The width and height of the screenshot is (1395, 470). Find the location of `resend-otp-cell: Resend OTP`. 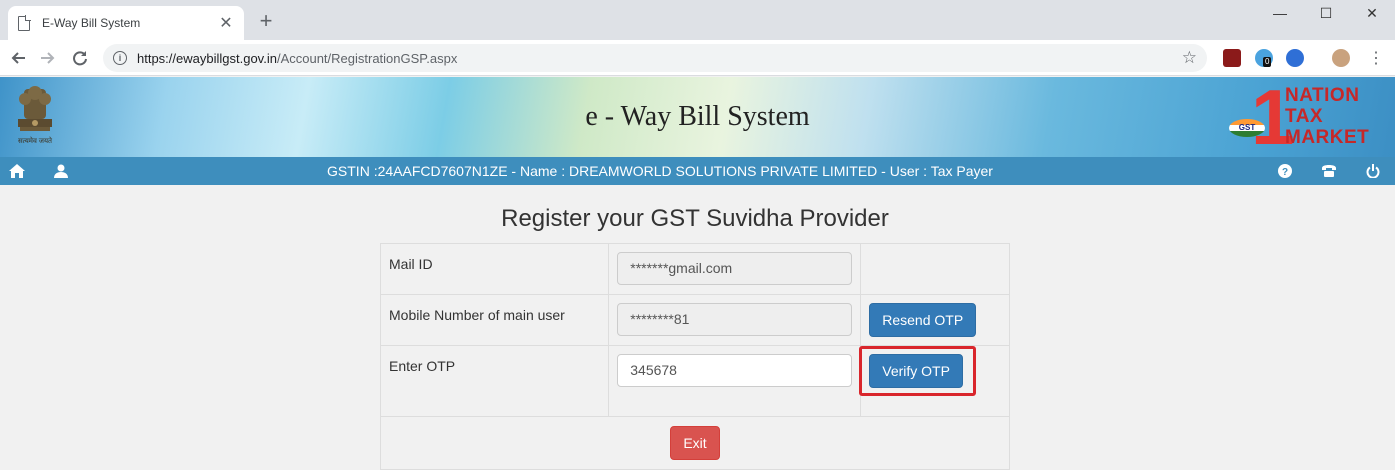

resend-otp-cell: Resend OTP is located at coordinates (935, 320).